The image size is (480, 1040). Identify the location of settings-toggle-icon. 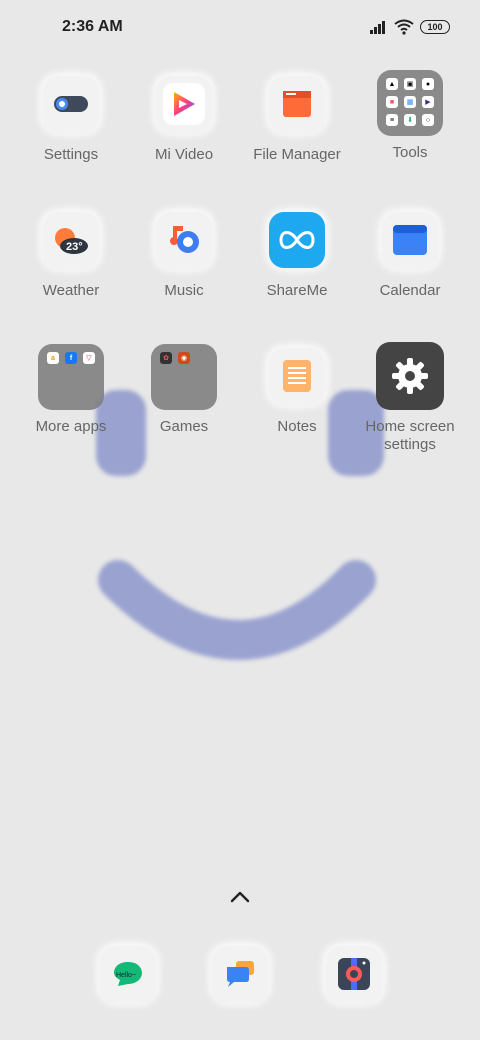
(71, 104).